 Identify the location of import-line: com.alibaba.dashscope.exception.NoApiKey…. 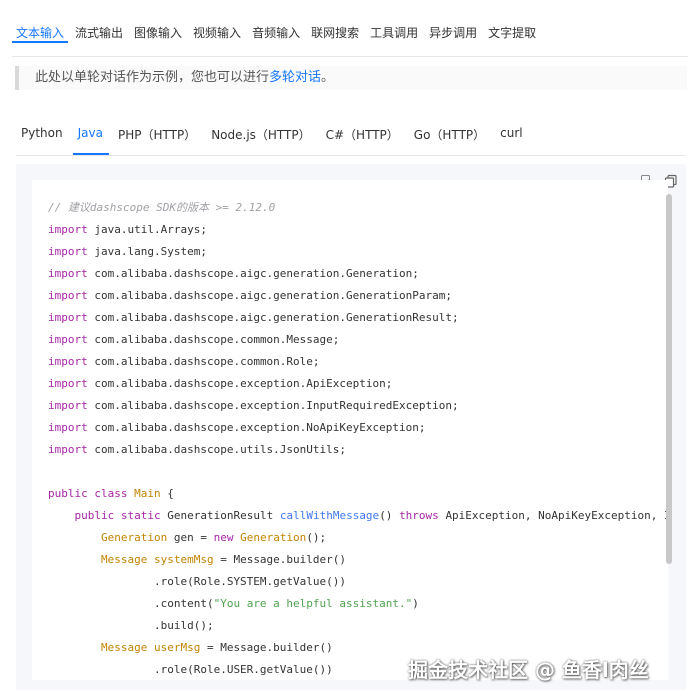
(260, 427).